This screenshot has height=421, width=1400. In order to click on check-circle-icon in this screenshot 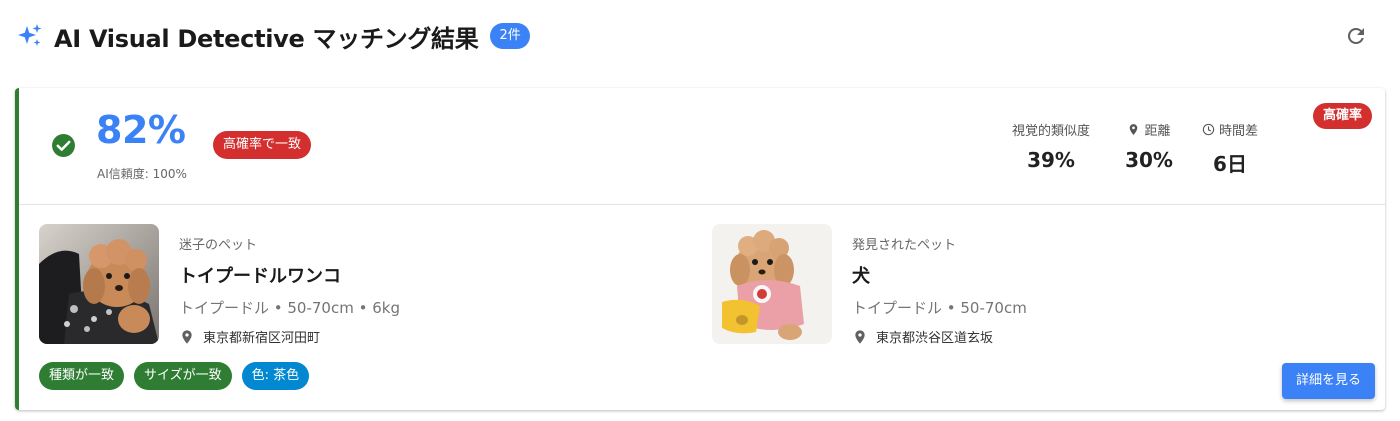, I will do `click(63, 145)`.